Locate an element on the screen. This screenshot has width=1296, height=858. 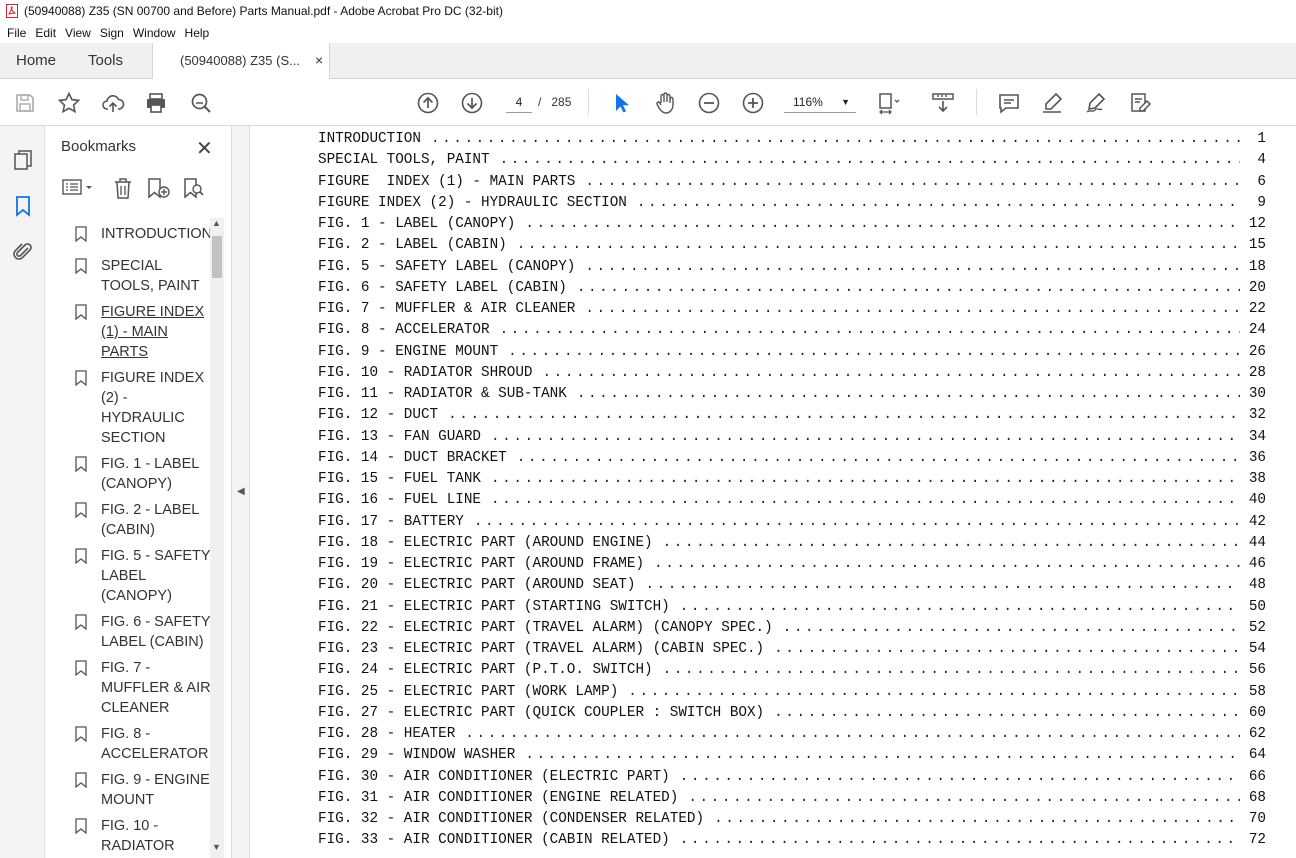
collapse-panel-icon: ◀ is located at coordinates (241, 491).